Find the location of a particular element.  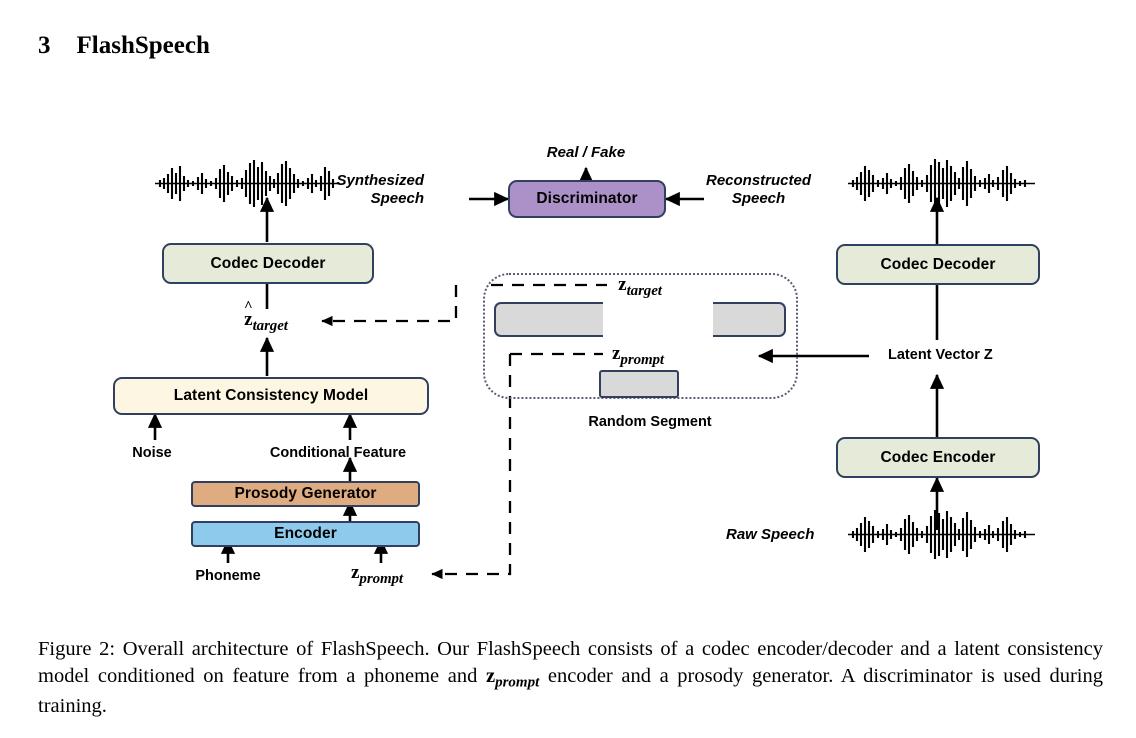

node-label: Prosody Generator is located at coordinates (305, 493).